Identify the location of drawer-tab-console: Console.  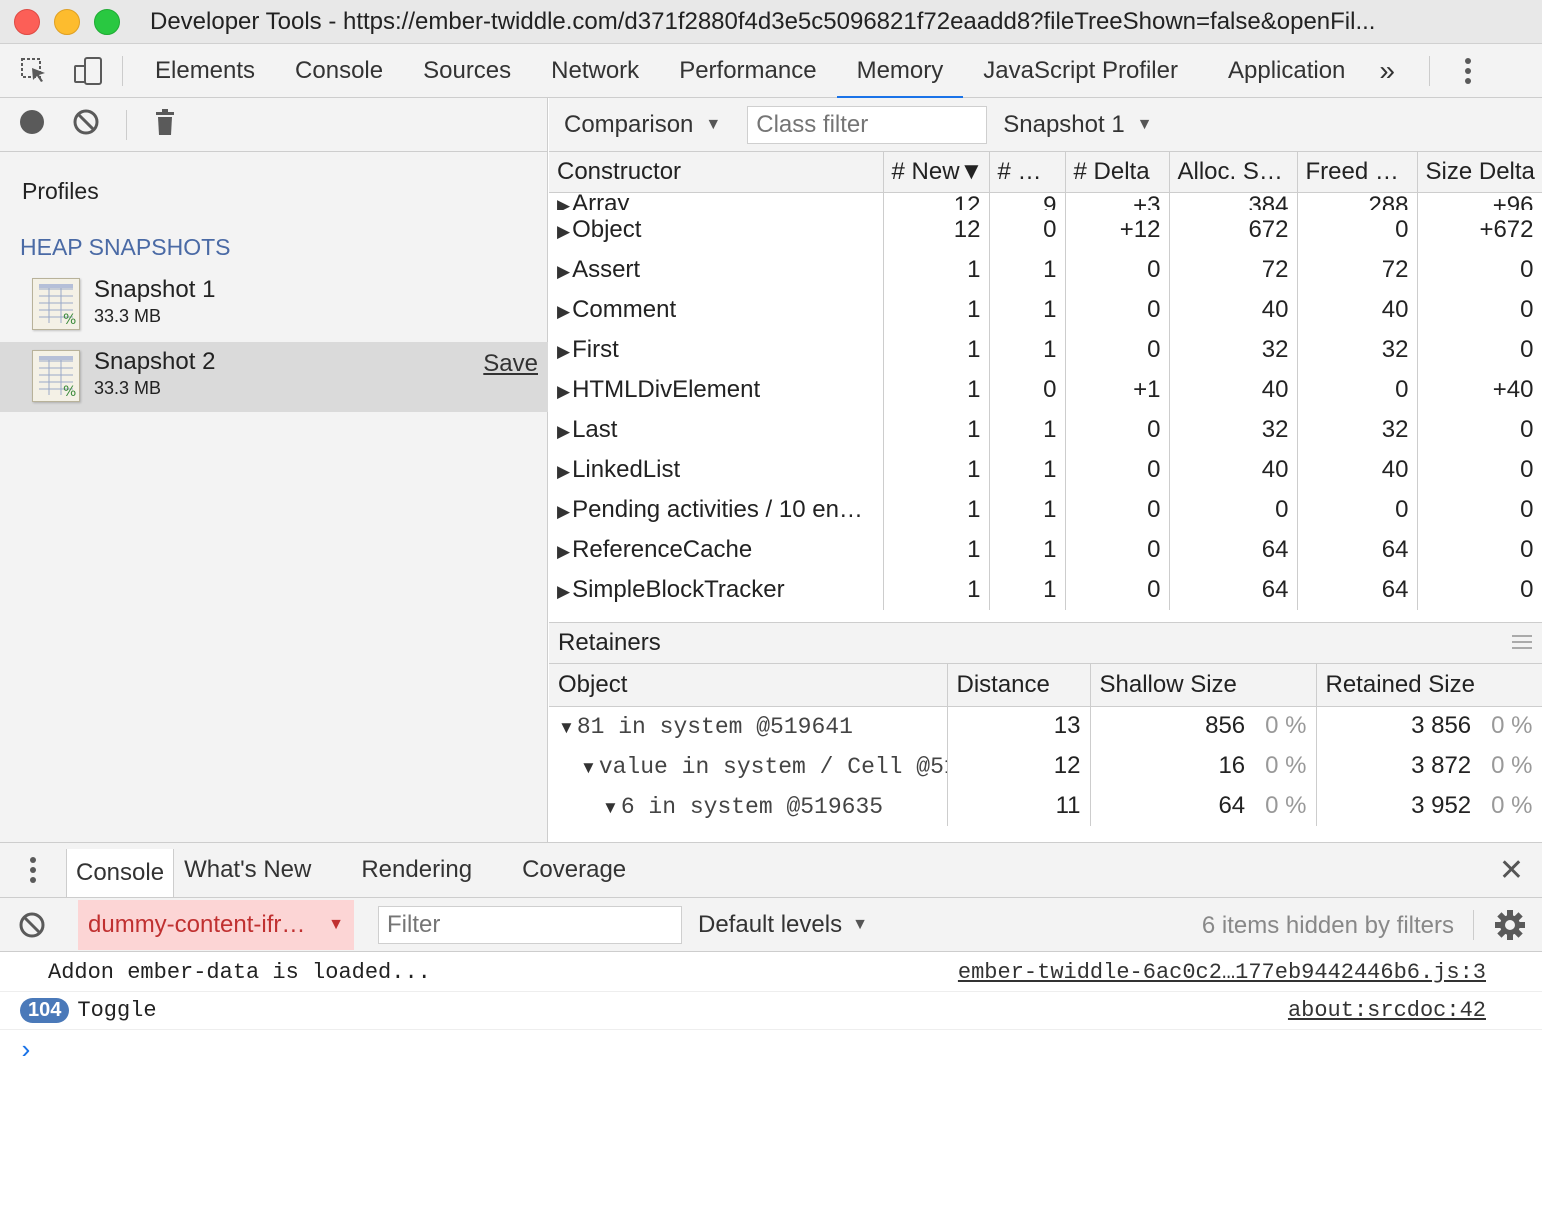
(120, 873).